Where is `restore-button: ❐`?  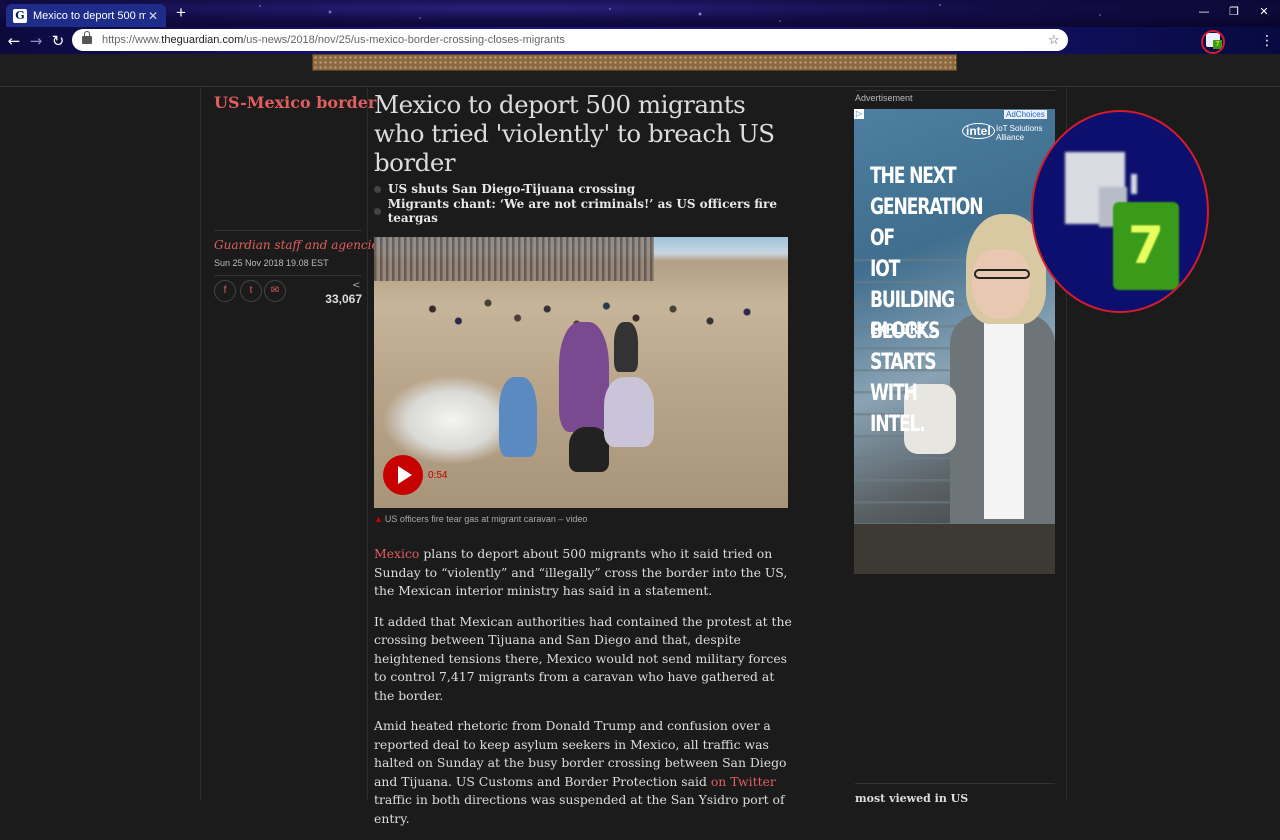 restore-button: ❐ is located at coordinates (1234, 12).